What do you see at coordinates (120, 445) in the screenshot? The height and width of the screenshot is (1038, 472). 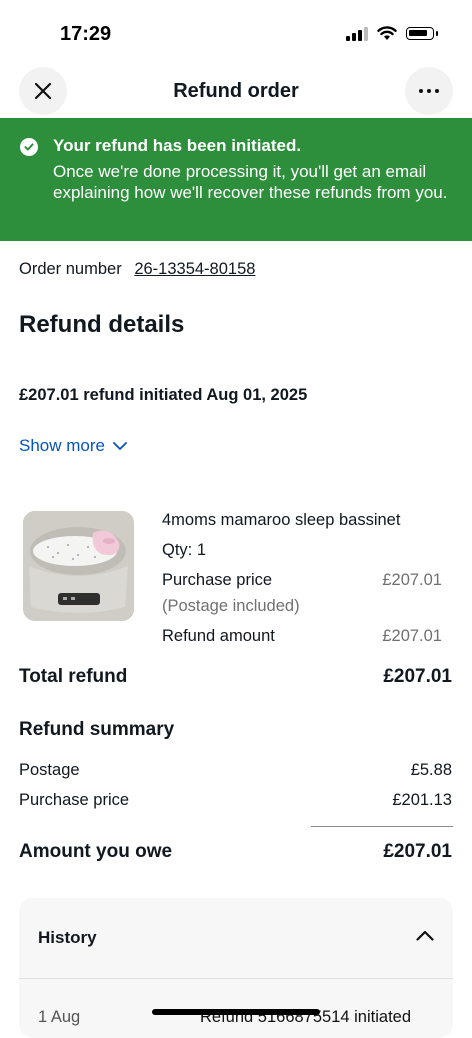 I see `chevron-down-icon` at bounding box center [120, 445].